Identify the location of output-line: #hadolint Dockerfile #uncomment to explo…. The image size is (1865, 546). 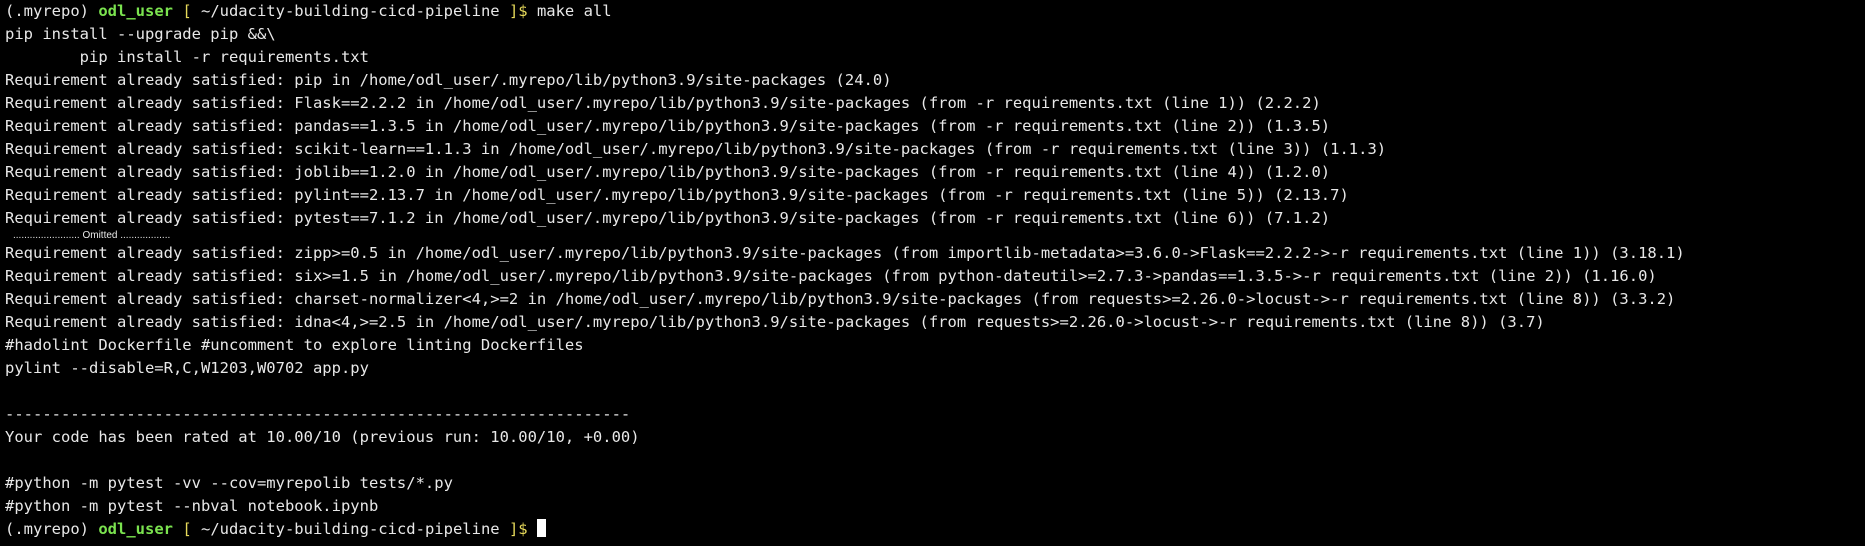
(294, 345).